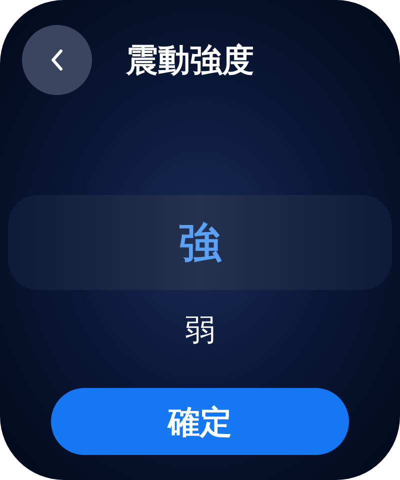  I want to click on back-icon, so click(57, 60).